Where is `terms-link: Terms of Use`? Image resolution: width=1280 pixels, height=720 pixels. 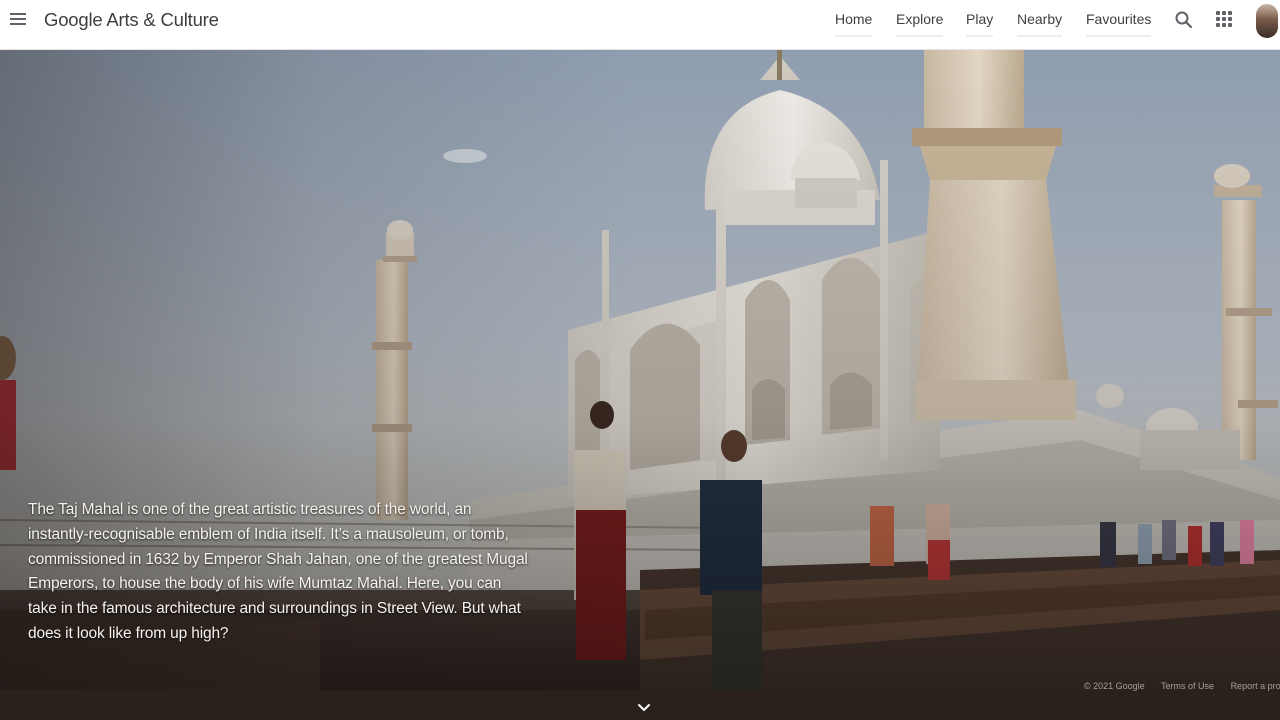 terms-link: Terms of Use is located at coordinates (1187, 686).